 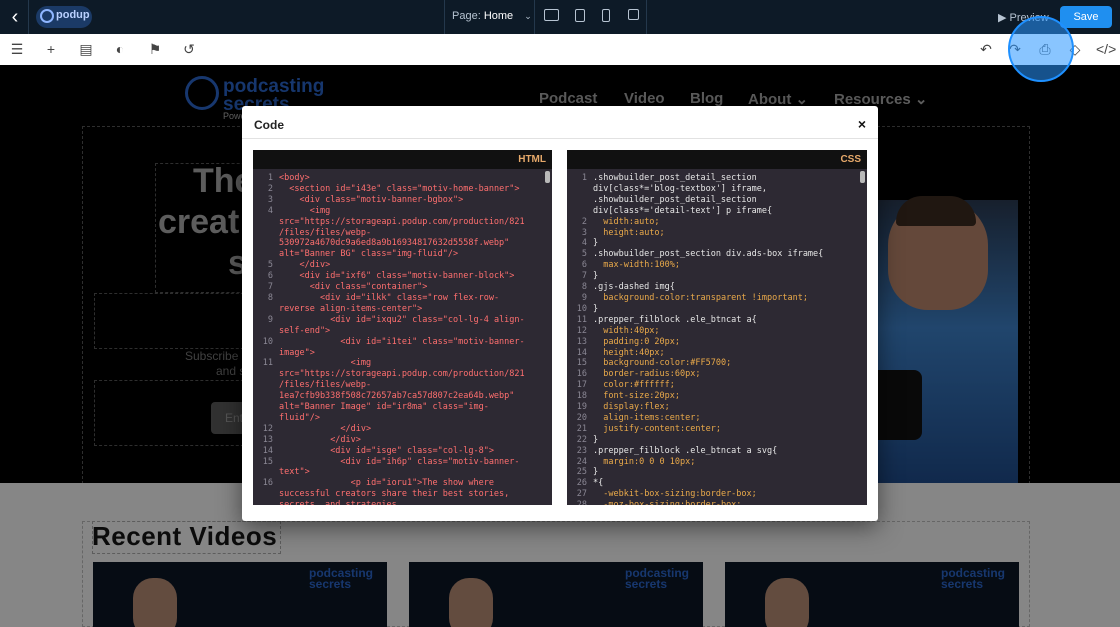 What do you see at coordinates (581, 330) in the screenshot?
I see `line-number: 12` at bounding box center [581, 330].